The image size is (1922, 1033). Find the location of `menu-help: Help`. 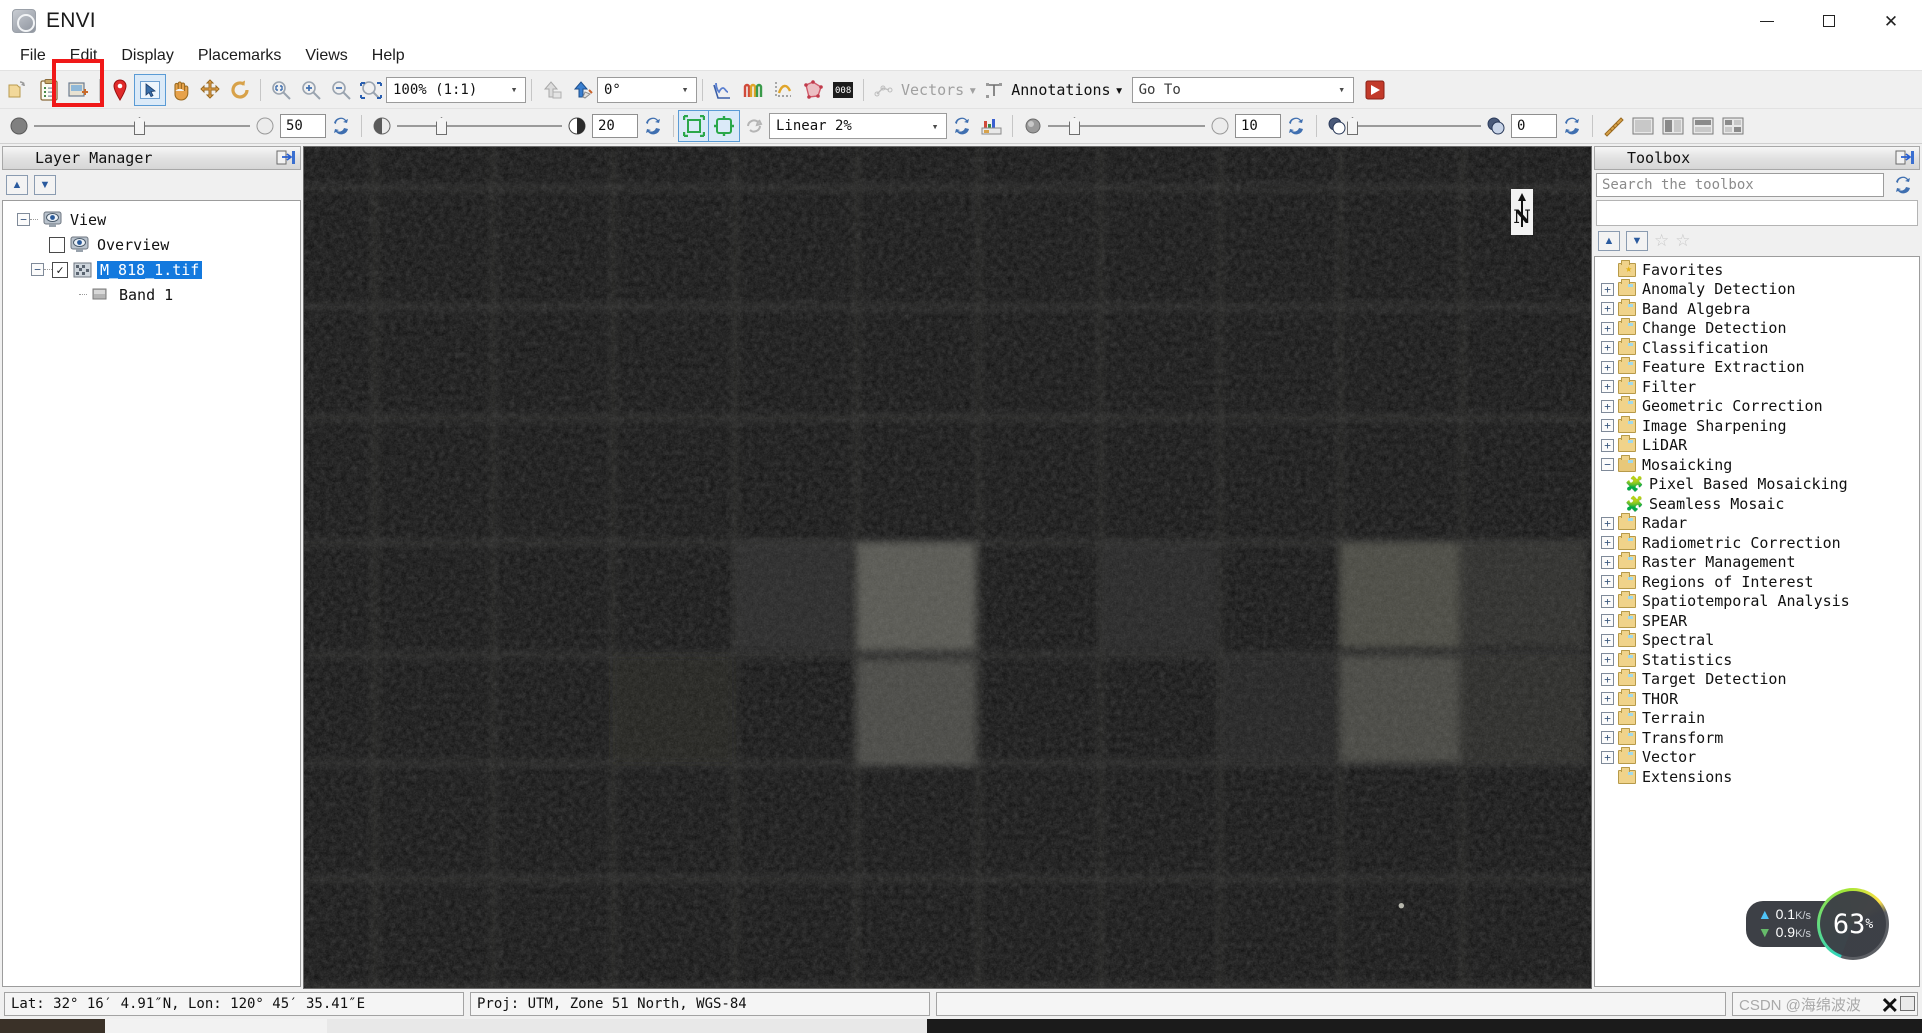

menu-help: Help is located at coordinates (388, 56).